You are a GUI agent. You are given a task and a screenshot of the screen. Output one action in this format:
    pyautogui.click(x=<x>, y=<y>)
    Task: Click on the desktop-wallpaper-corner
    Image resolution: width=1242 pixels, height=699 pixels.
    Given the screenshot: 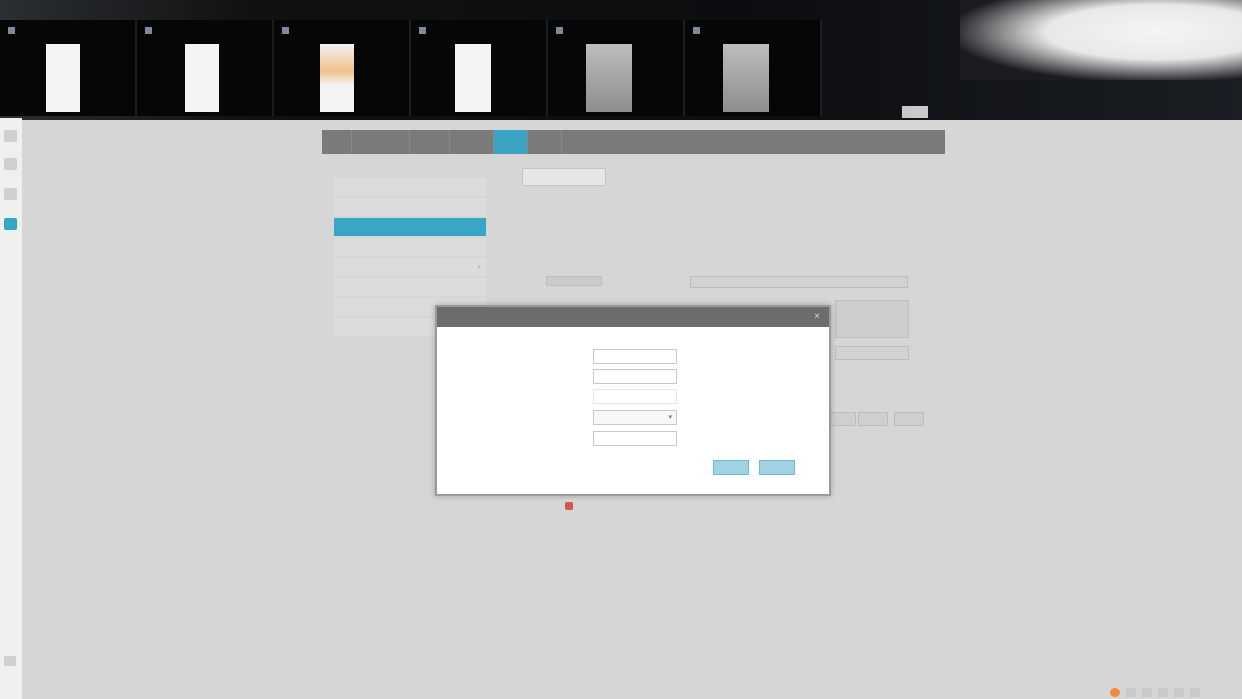 What is the action you would take?
    pyautogui.click(x=1101, y=40)
    